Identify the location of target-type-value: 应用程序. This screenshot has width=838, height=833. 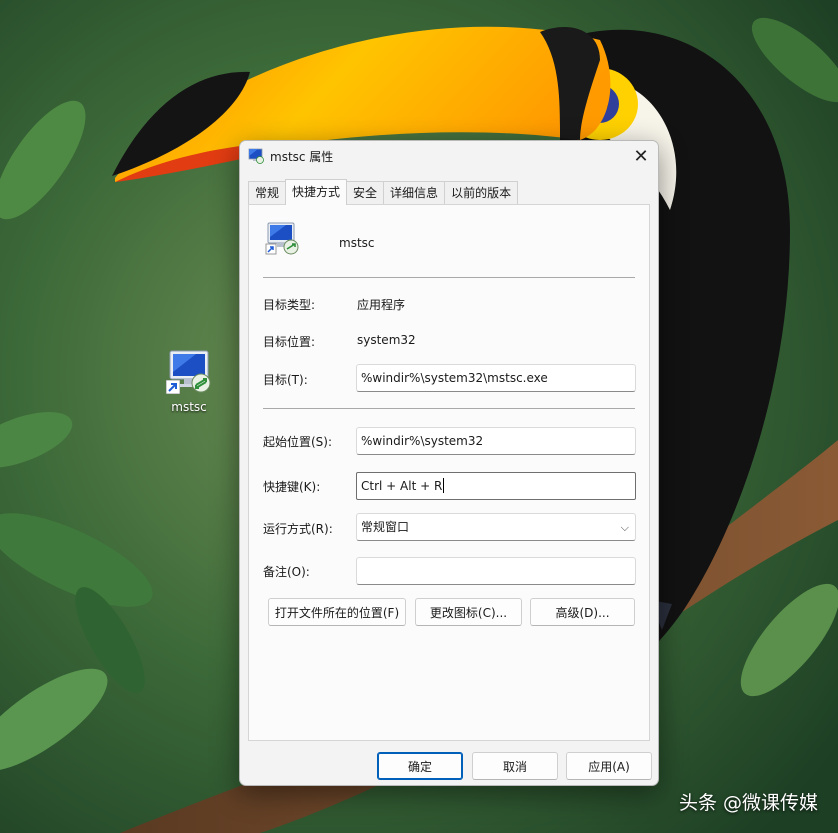
(381, 305).